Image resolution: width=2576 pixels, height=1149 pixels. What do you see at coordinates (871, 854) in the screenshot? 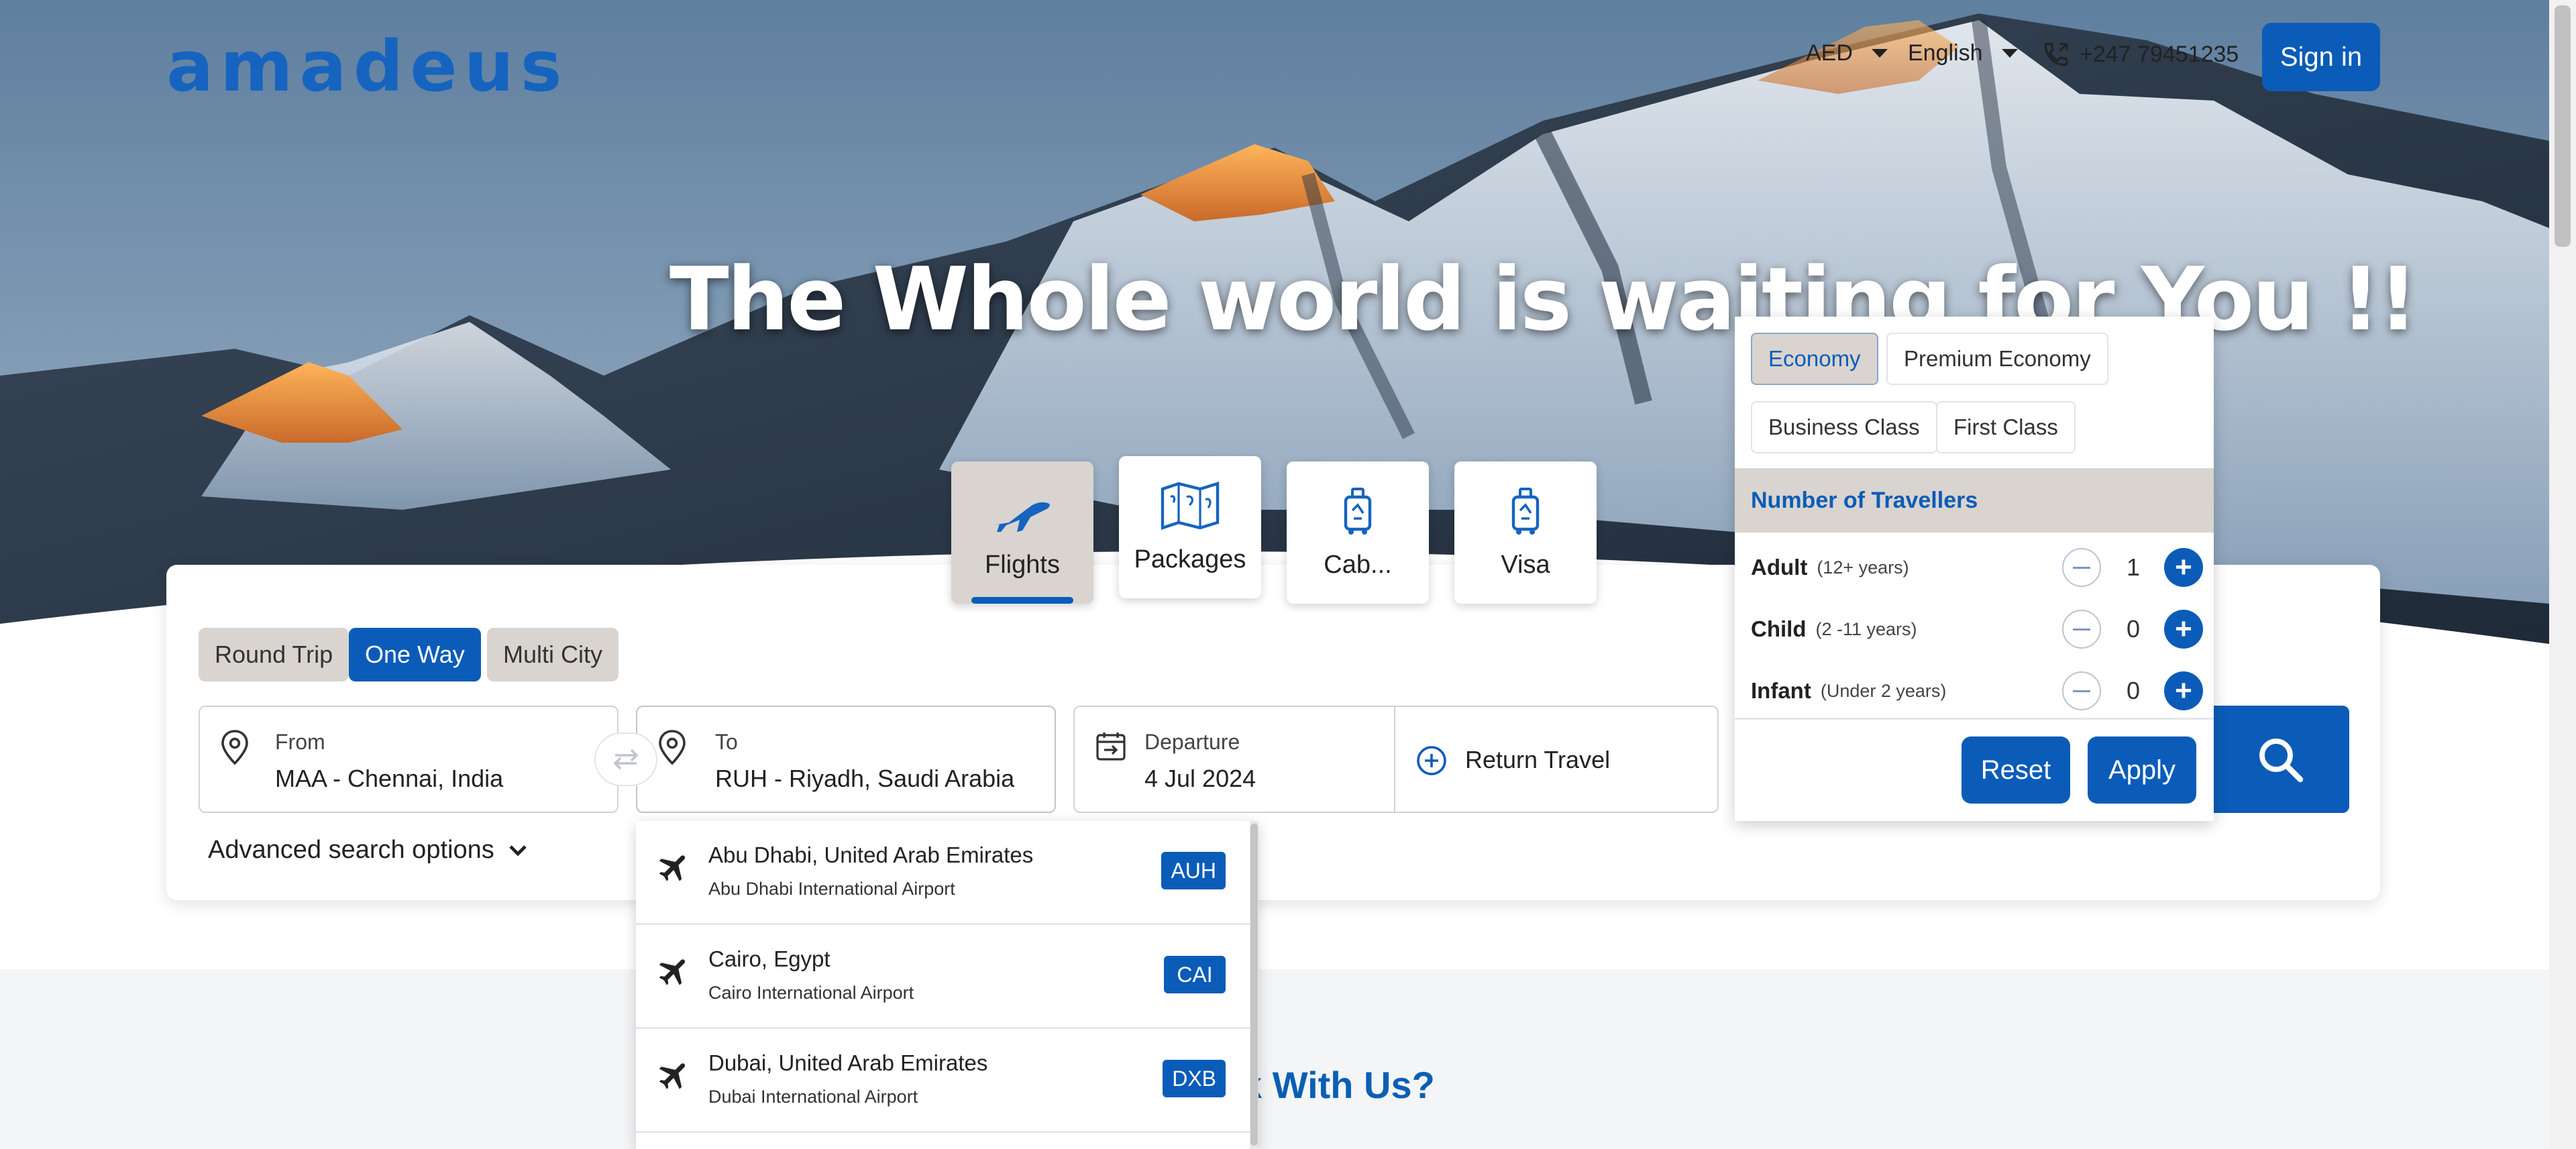
I see `suggestion-city: Abu Dhabi, United Arab Emirates` at bounding box center [871, 854].